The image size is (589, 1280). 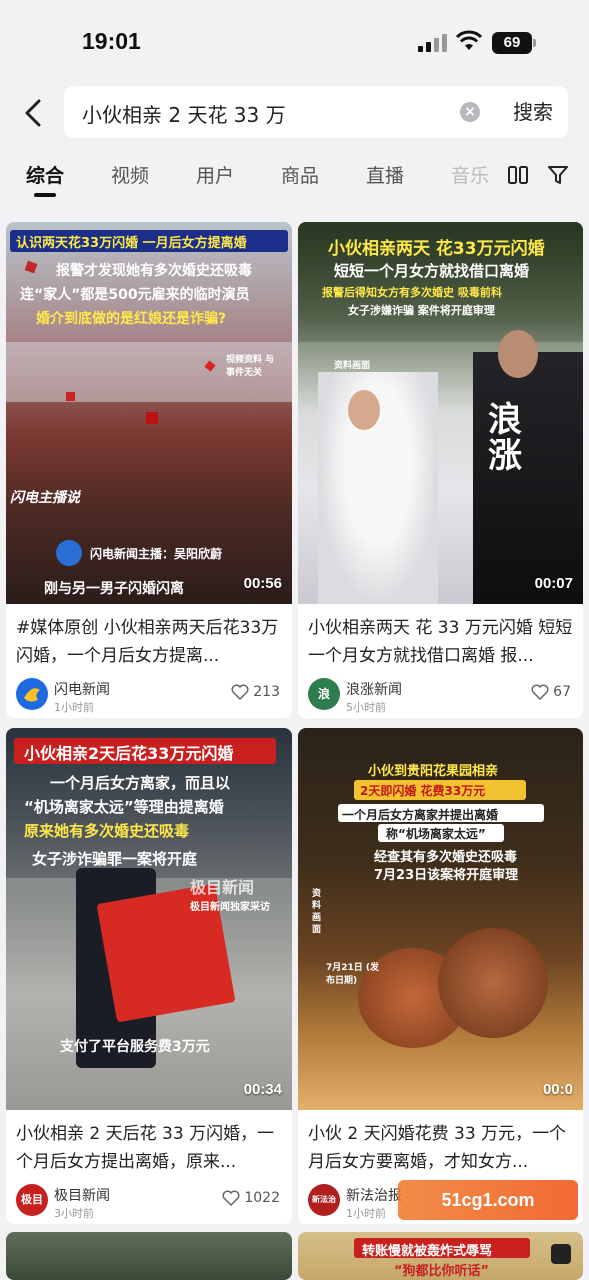 I want to click on tab-music: 音乐, so click(x=470, y=174).